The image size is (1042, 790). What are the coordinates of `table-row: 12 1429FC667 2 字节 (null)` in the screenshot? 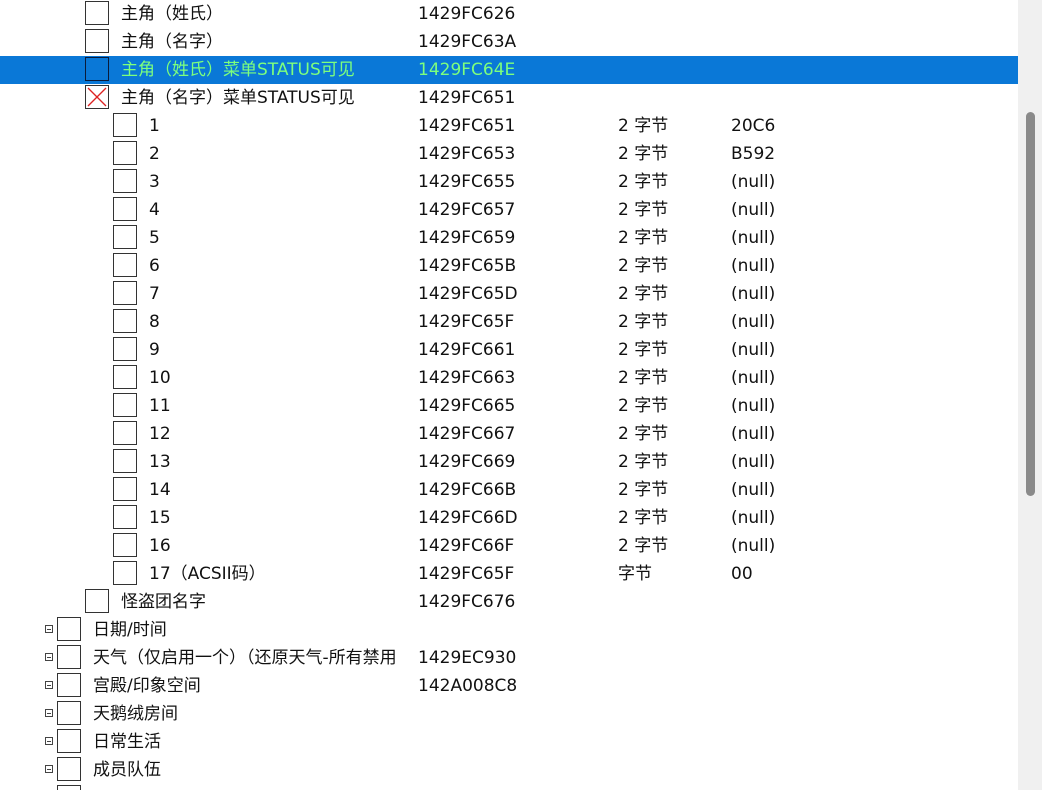 It's located at (509, 434).